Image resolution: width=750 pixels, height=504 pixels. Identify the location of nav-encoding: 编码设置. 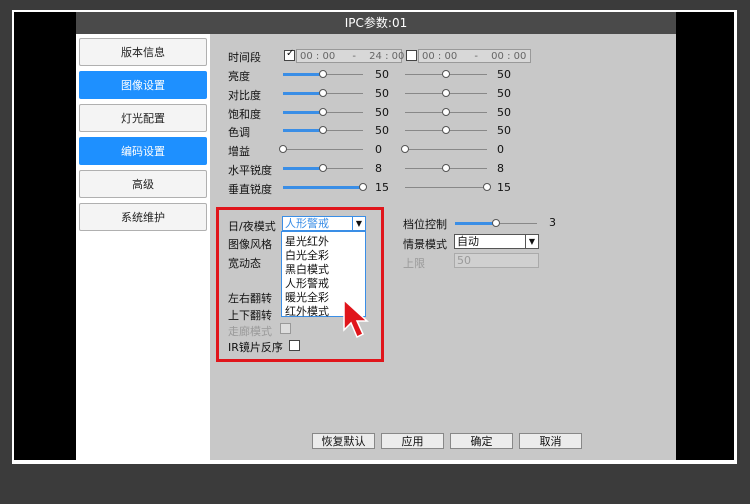
(143, 151).